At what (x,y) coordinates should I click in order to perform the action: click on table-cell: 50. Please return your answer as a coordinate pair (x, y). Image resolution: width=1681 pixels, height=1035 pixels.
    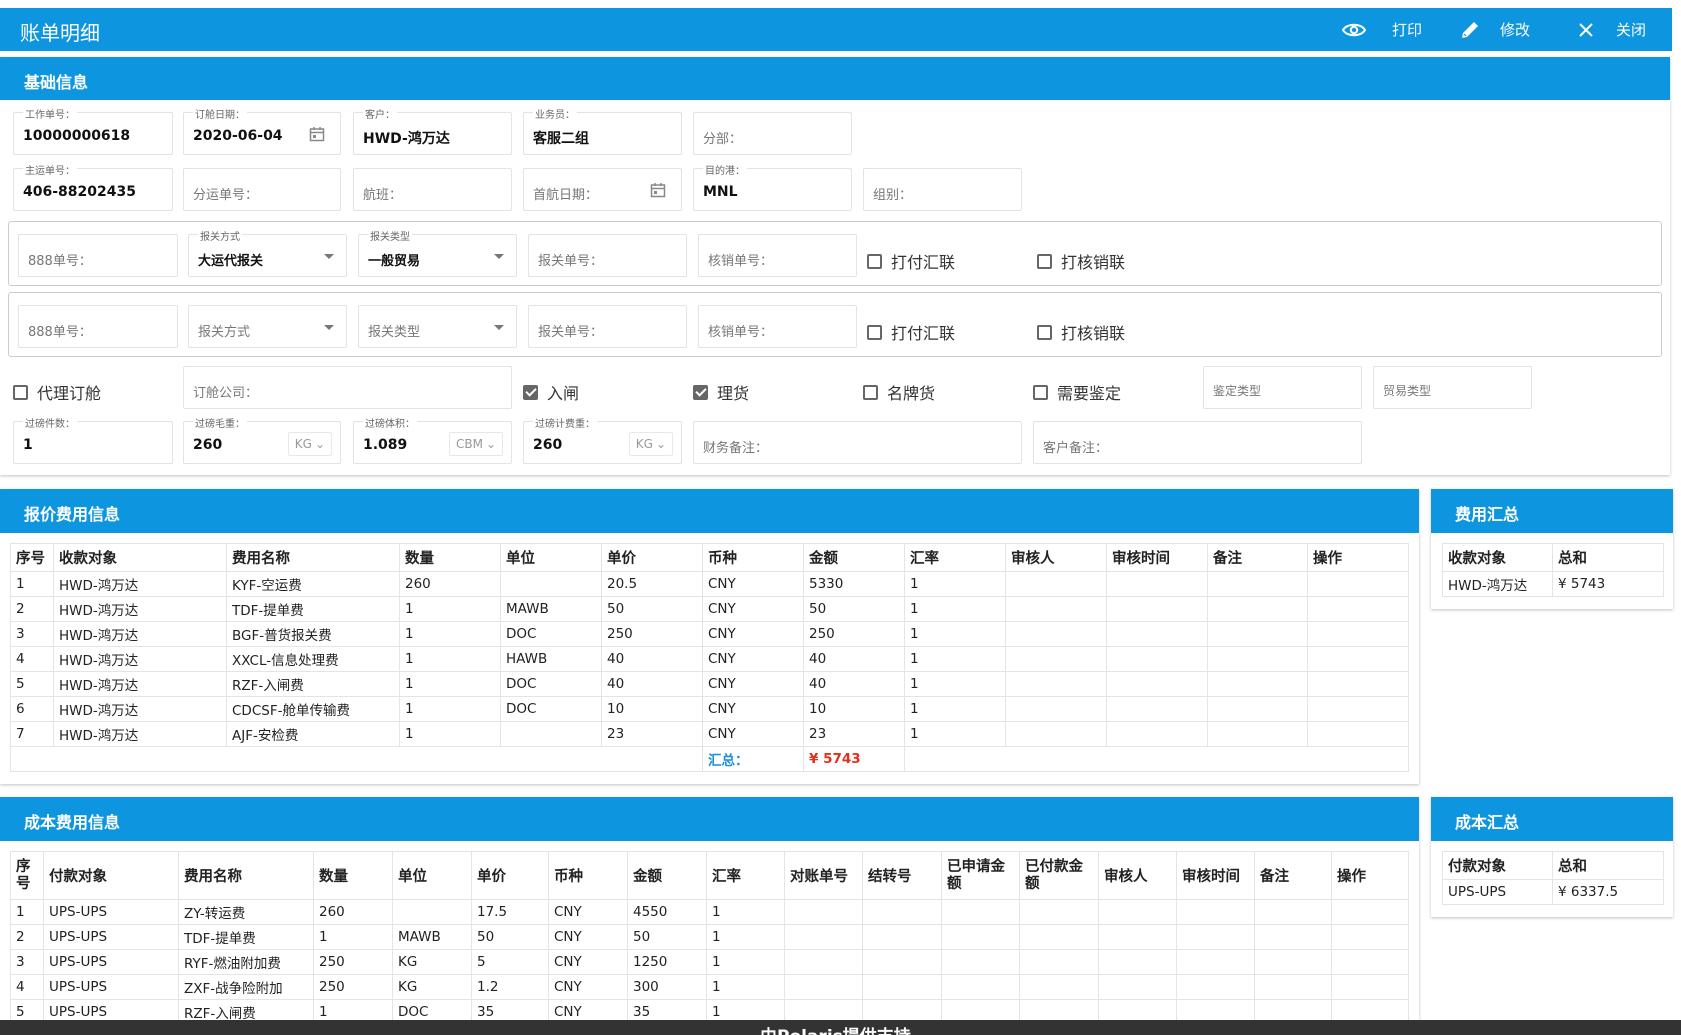
    Looking at the image, I should click on (510, 937).